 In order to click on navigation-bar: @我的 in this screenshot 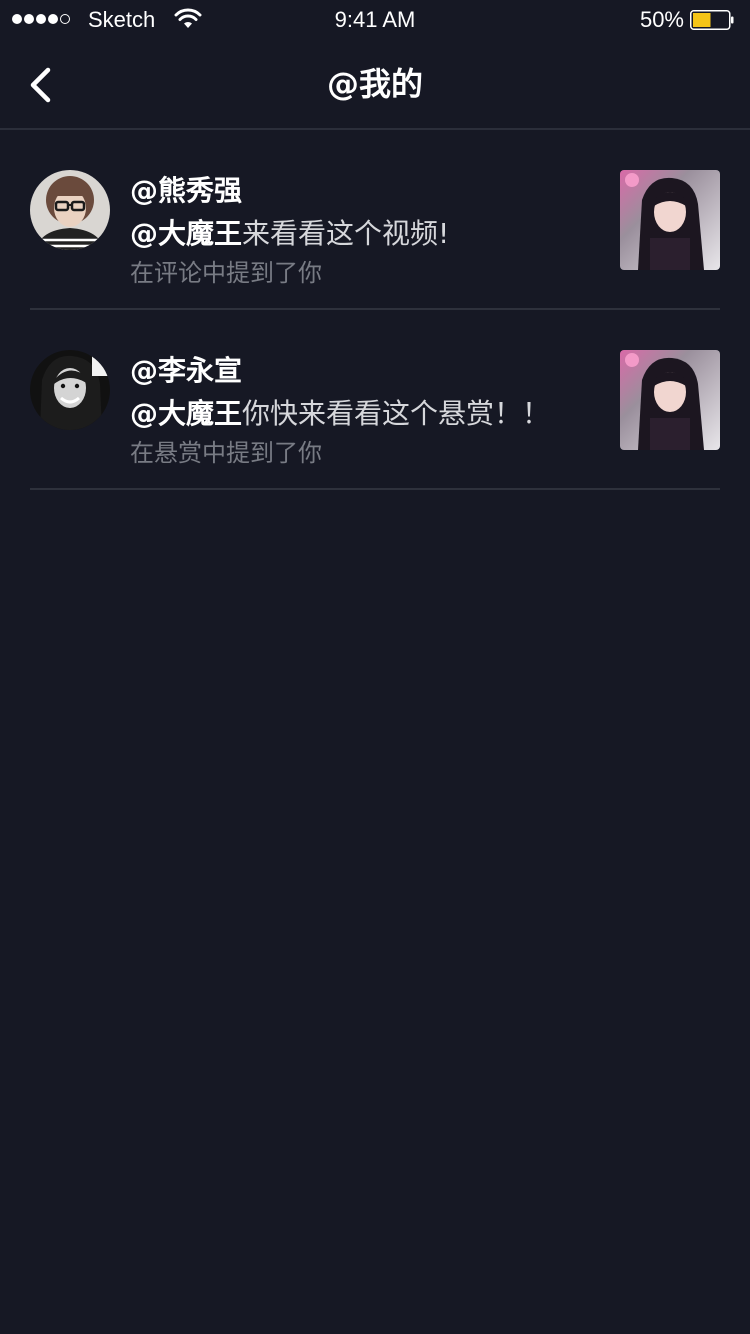, I will do `click(375, 85)`.